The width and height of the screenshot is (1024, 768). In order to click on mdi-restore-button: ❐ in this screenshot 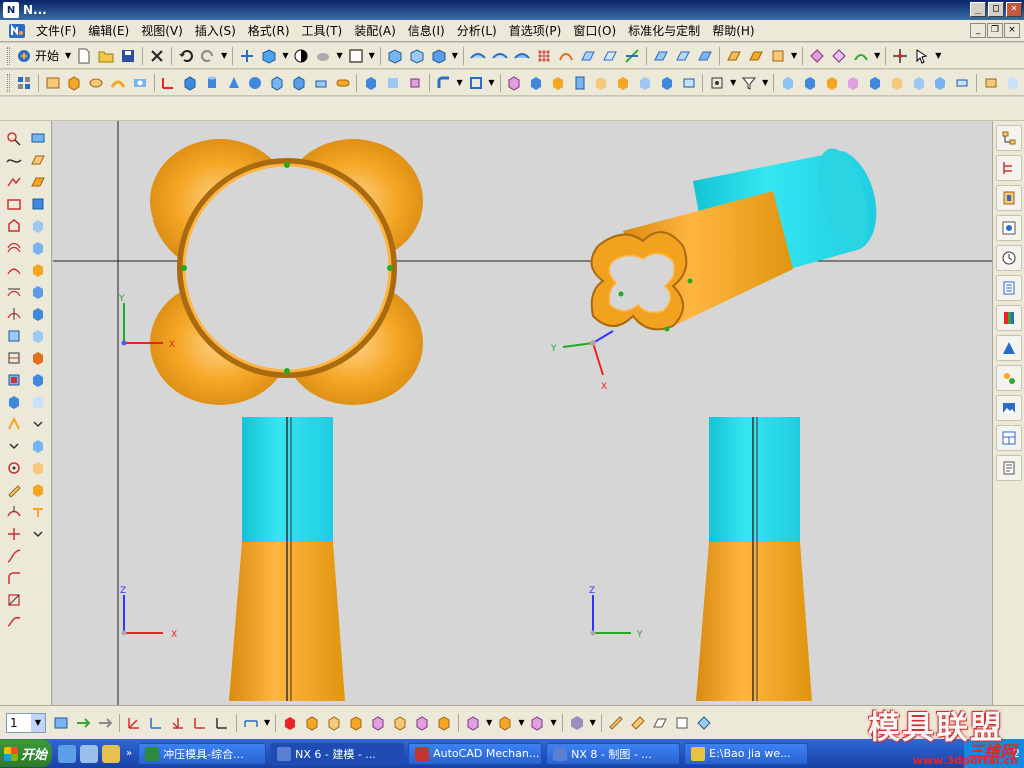, I will do `click(995, 30)`.